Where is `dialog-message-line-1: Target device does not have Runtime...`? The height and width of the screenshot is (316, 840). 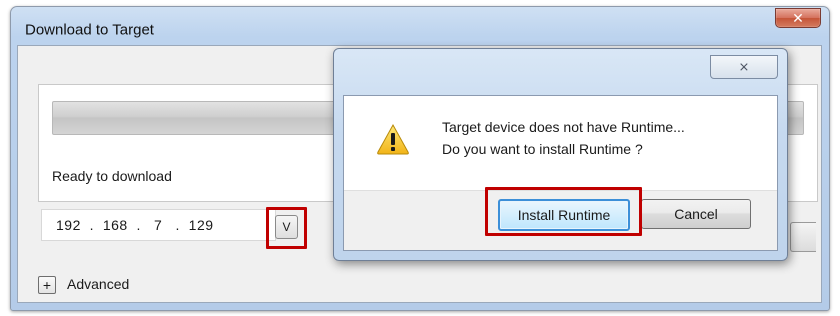
dialog-message-line-1: Target device does not have Runtime... is located at coordinates (563, 127).